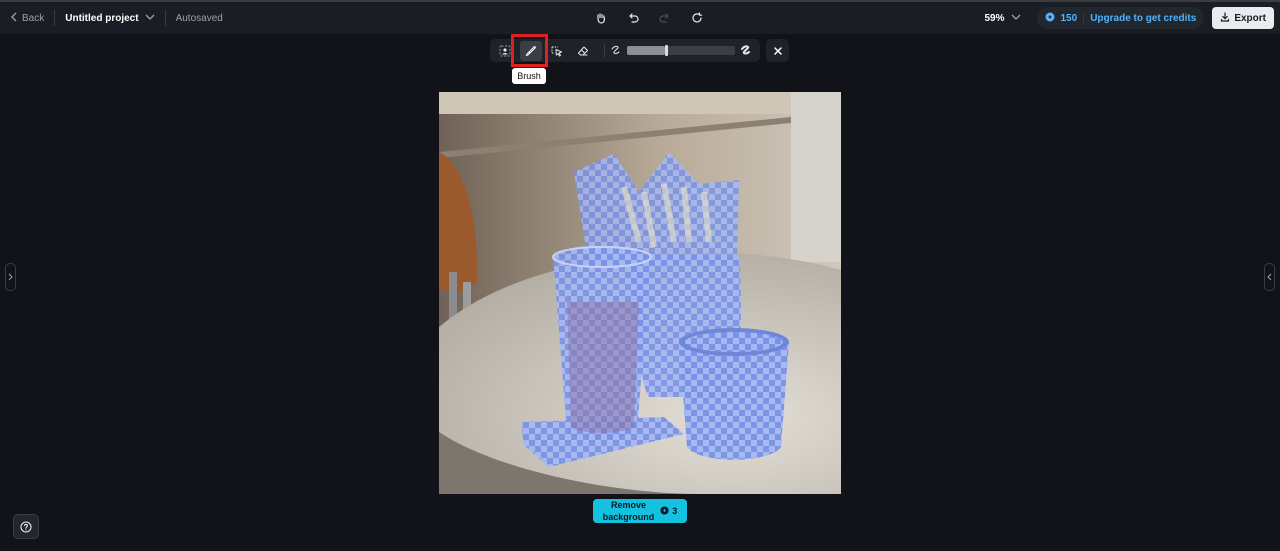 This screenshot has width=1280, height=551. I want to click on project-title-dropdown: Untitled project, so click(110, 18).